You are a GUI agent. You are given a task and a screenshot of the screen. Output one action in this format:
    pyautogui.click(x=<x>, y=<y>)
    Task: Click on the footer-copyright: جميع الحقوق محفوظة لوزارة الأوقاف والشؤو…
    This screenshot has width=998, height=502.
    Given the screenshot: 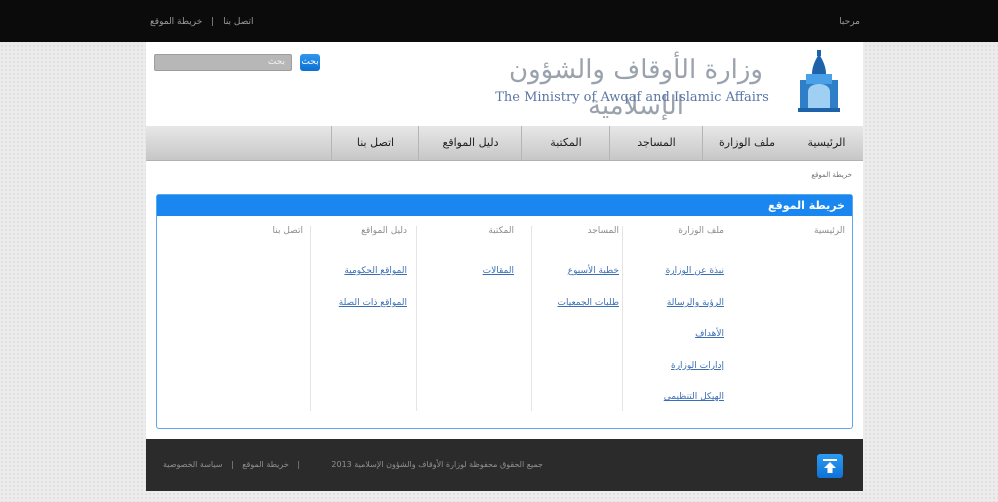 What is the action you would take?
    pyautogui.click(x=437, y=464)
    